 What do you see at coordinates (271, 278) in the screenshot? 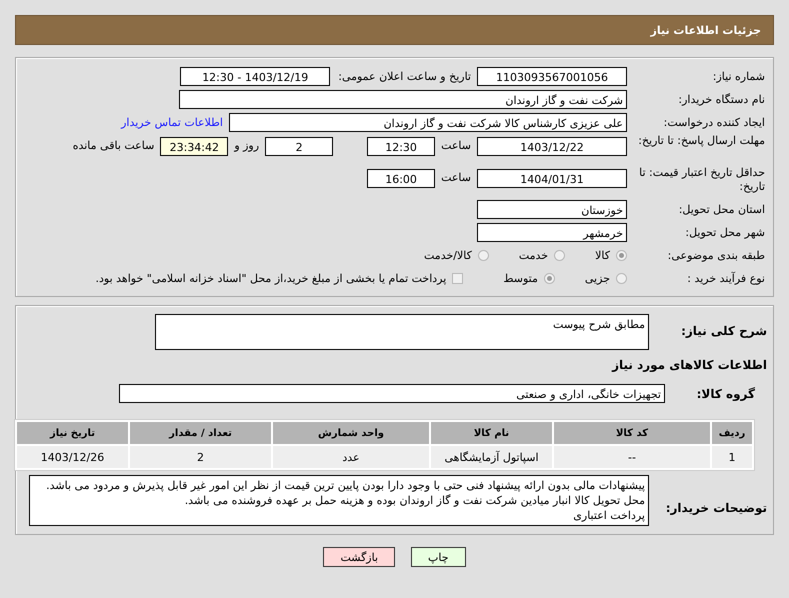
I see `checkbox-label: پرداخت تمام یا بخشی از مبلغ خرید،از محل "اسناد خزانه اسلامی" خواهد بود.` at bounding box center [271, 278].